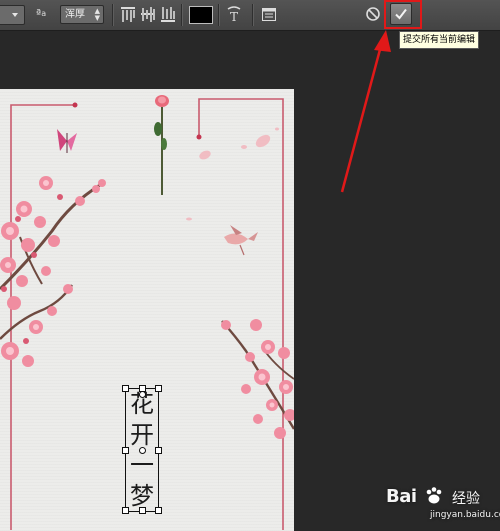 The height and width of the screenshot is (531, 500). What do you see at coordinates (67, 141) in the screenshot?
I see `butterfly-illustration` at bounding box center [67, 141].